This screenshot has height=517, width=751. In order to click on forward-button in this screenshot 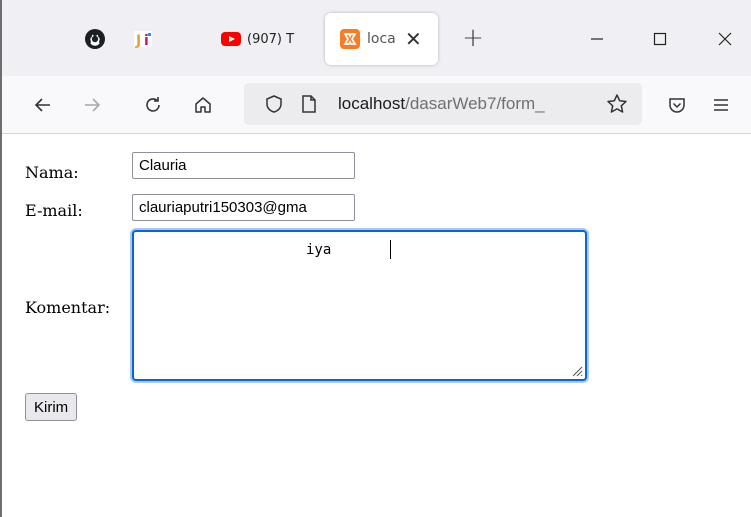, I will do `click(92, 105)`.